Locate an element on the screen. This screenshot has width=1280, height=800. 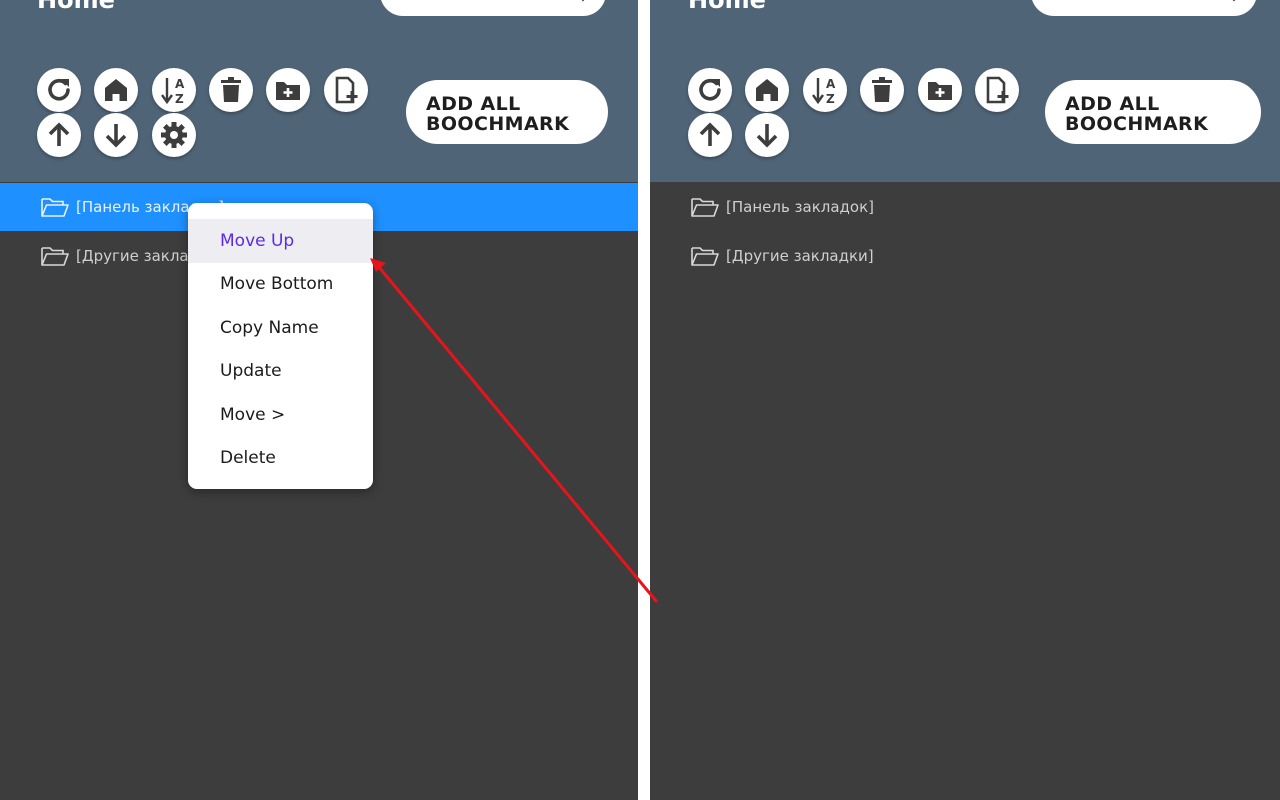
menu-item-delete: Delete is located at coordinates (280, 459).